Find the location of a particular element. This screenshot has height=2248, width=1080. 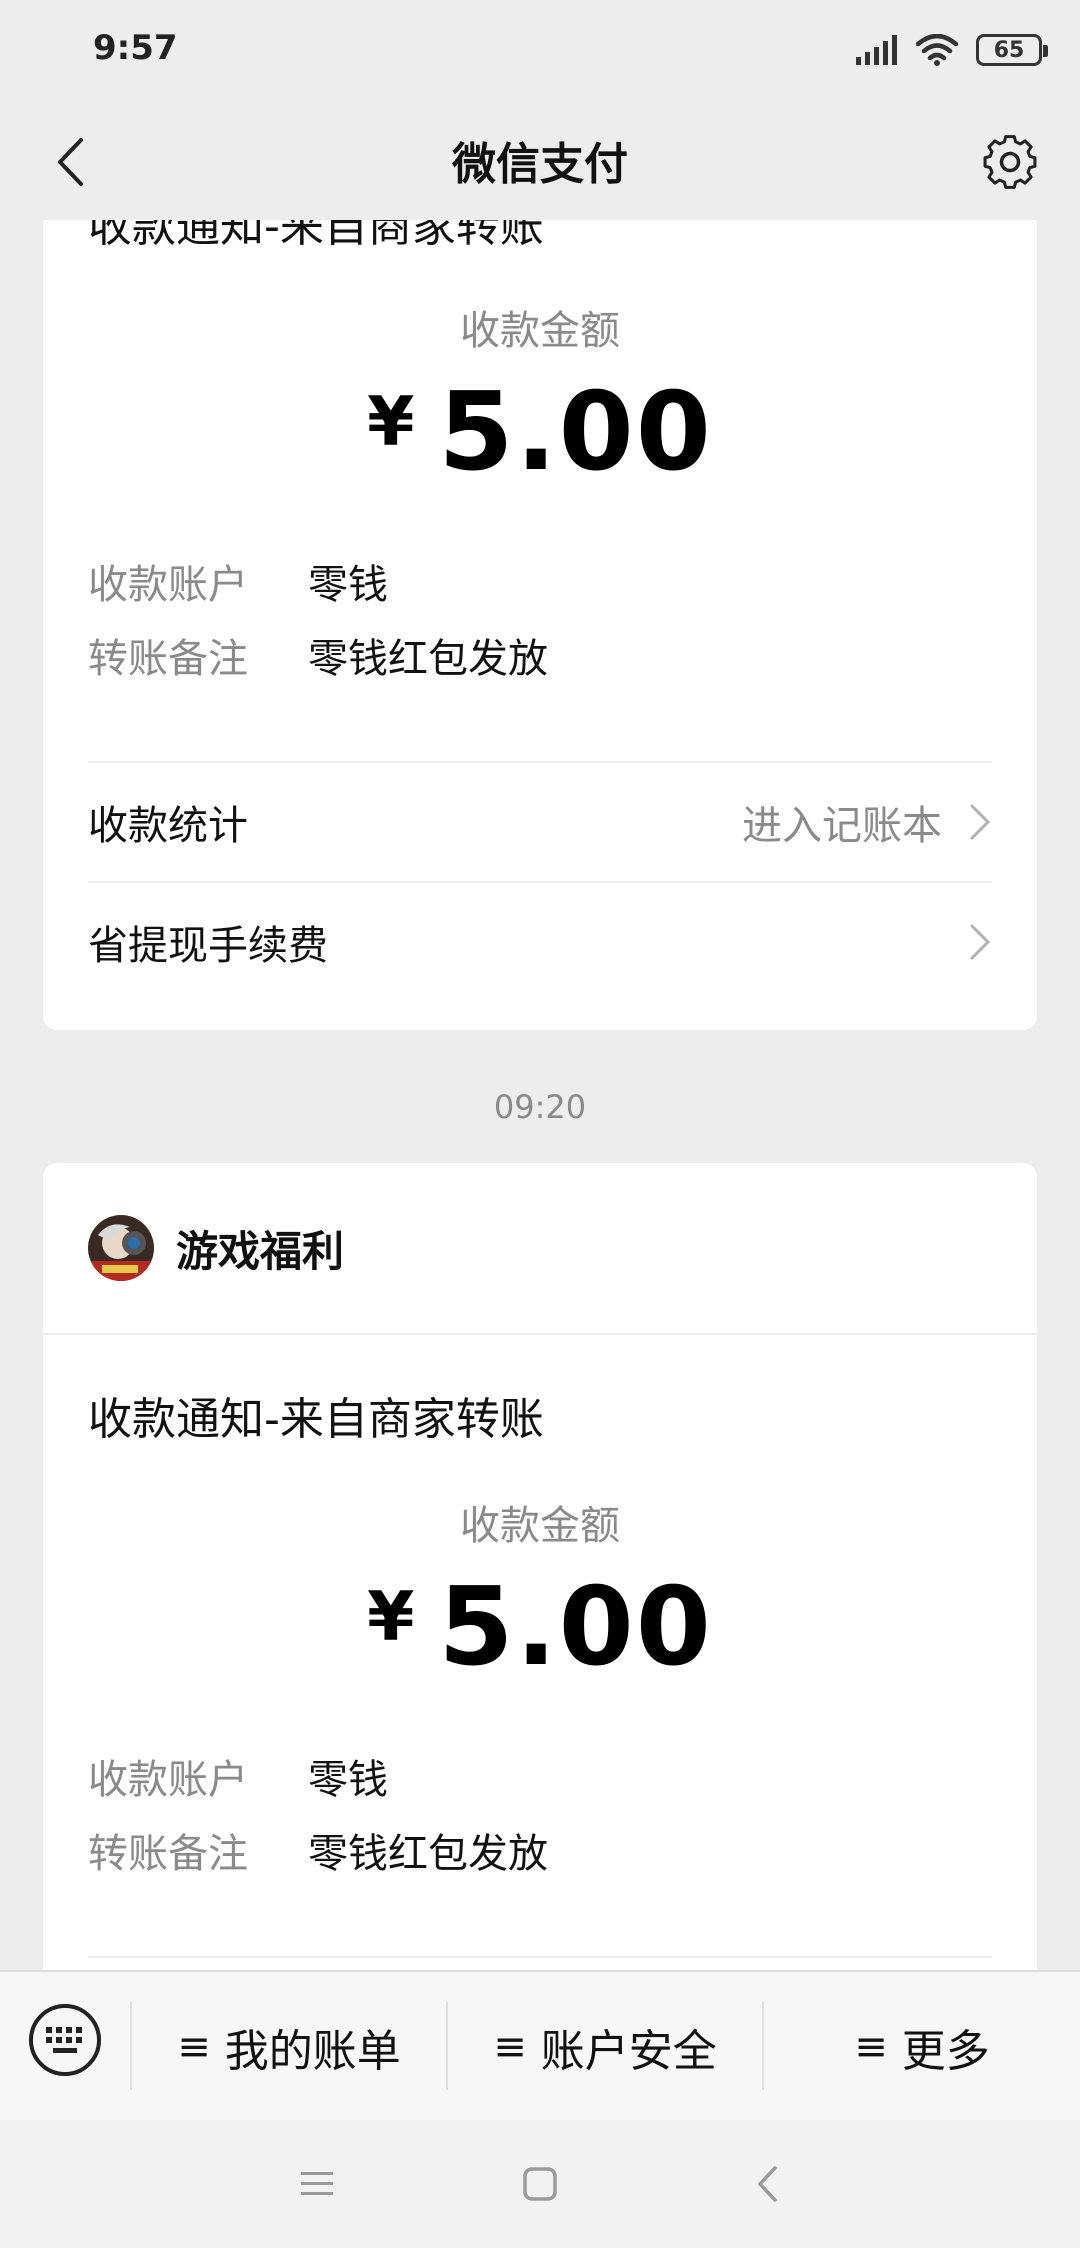

keyboard-icon is located at coordinates (65, 2040).